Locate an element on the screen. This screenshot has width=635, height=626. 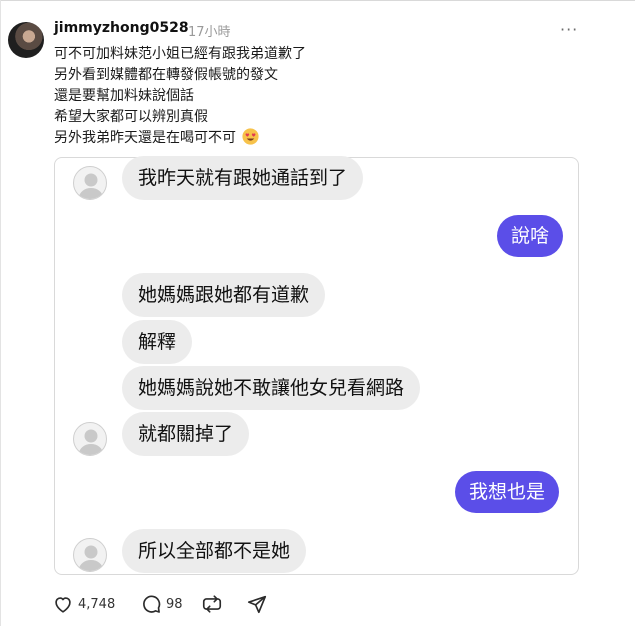
heart-icon is located at coordinates (63, 605).